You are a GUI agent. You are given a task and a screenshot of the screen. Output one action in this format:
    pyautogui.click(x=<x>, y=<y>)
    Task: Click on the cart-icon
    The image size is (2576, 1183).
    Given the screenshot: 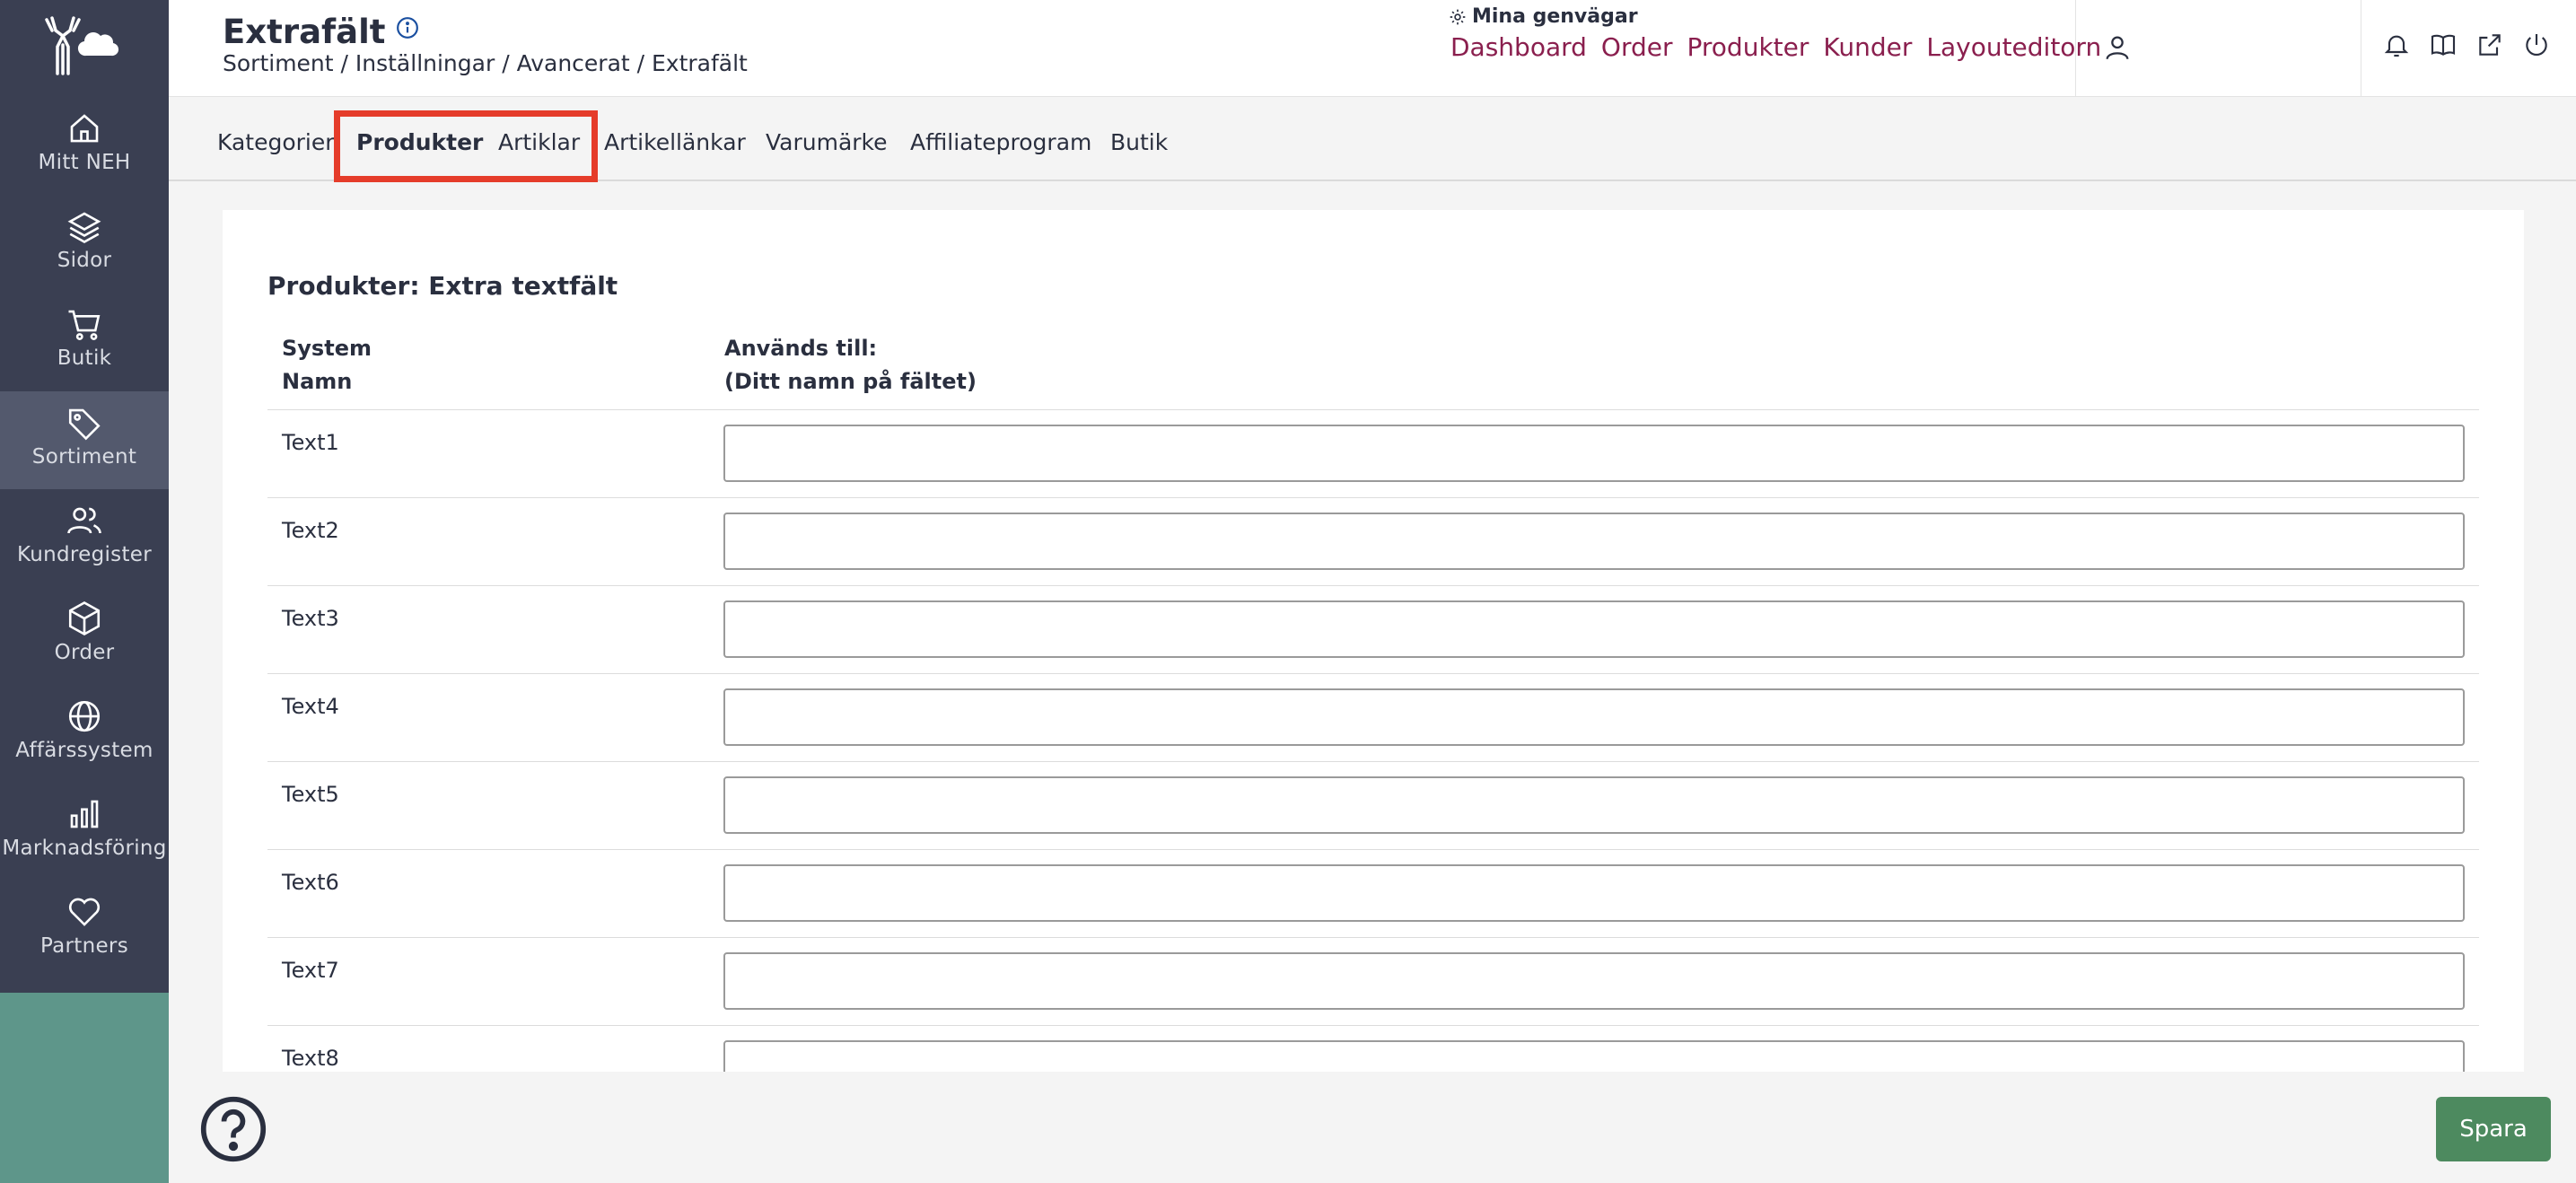 What is the action you would take?
    pyautogui.click(x=84, y=325)
    